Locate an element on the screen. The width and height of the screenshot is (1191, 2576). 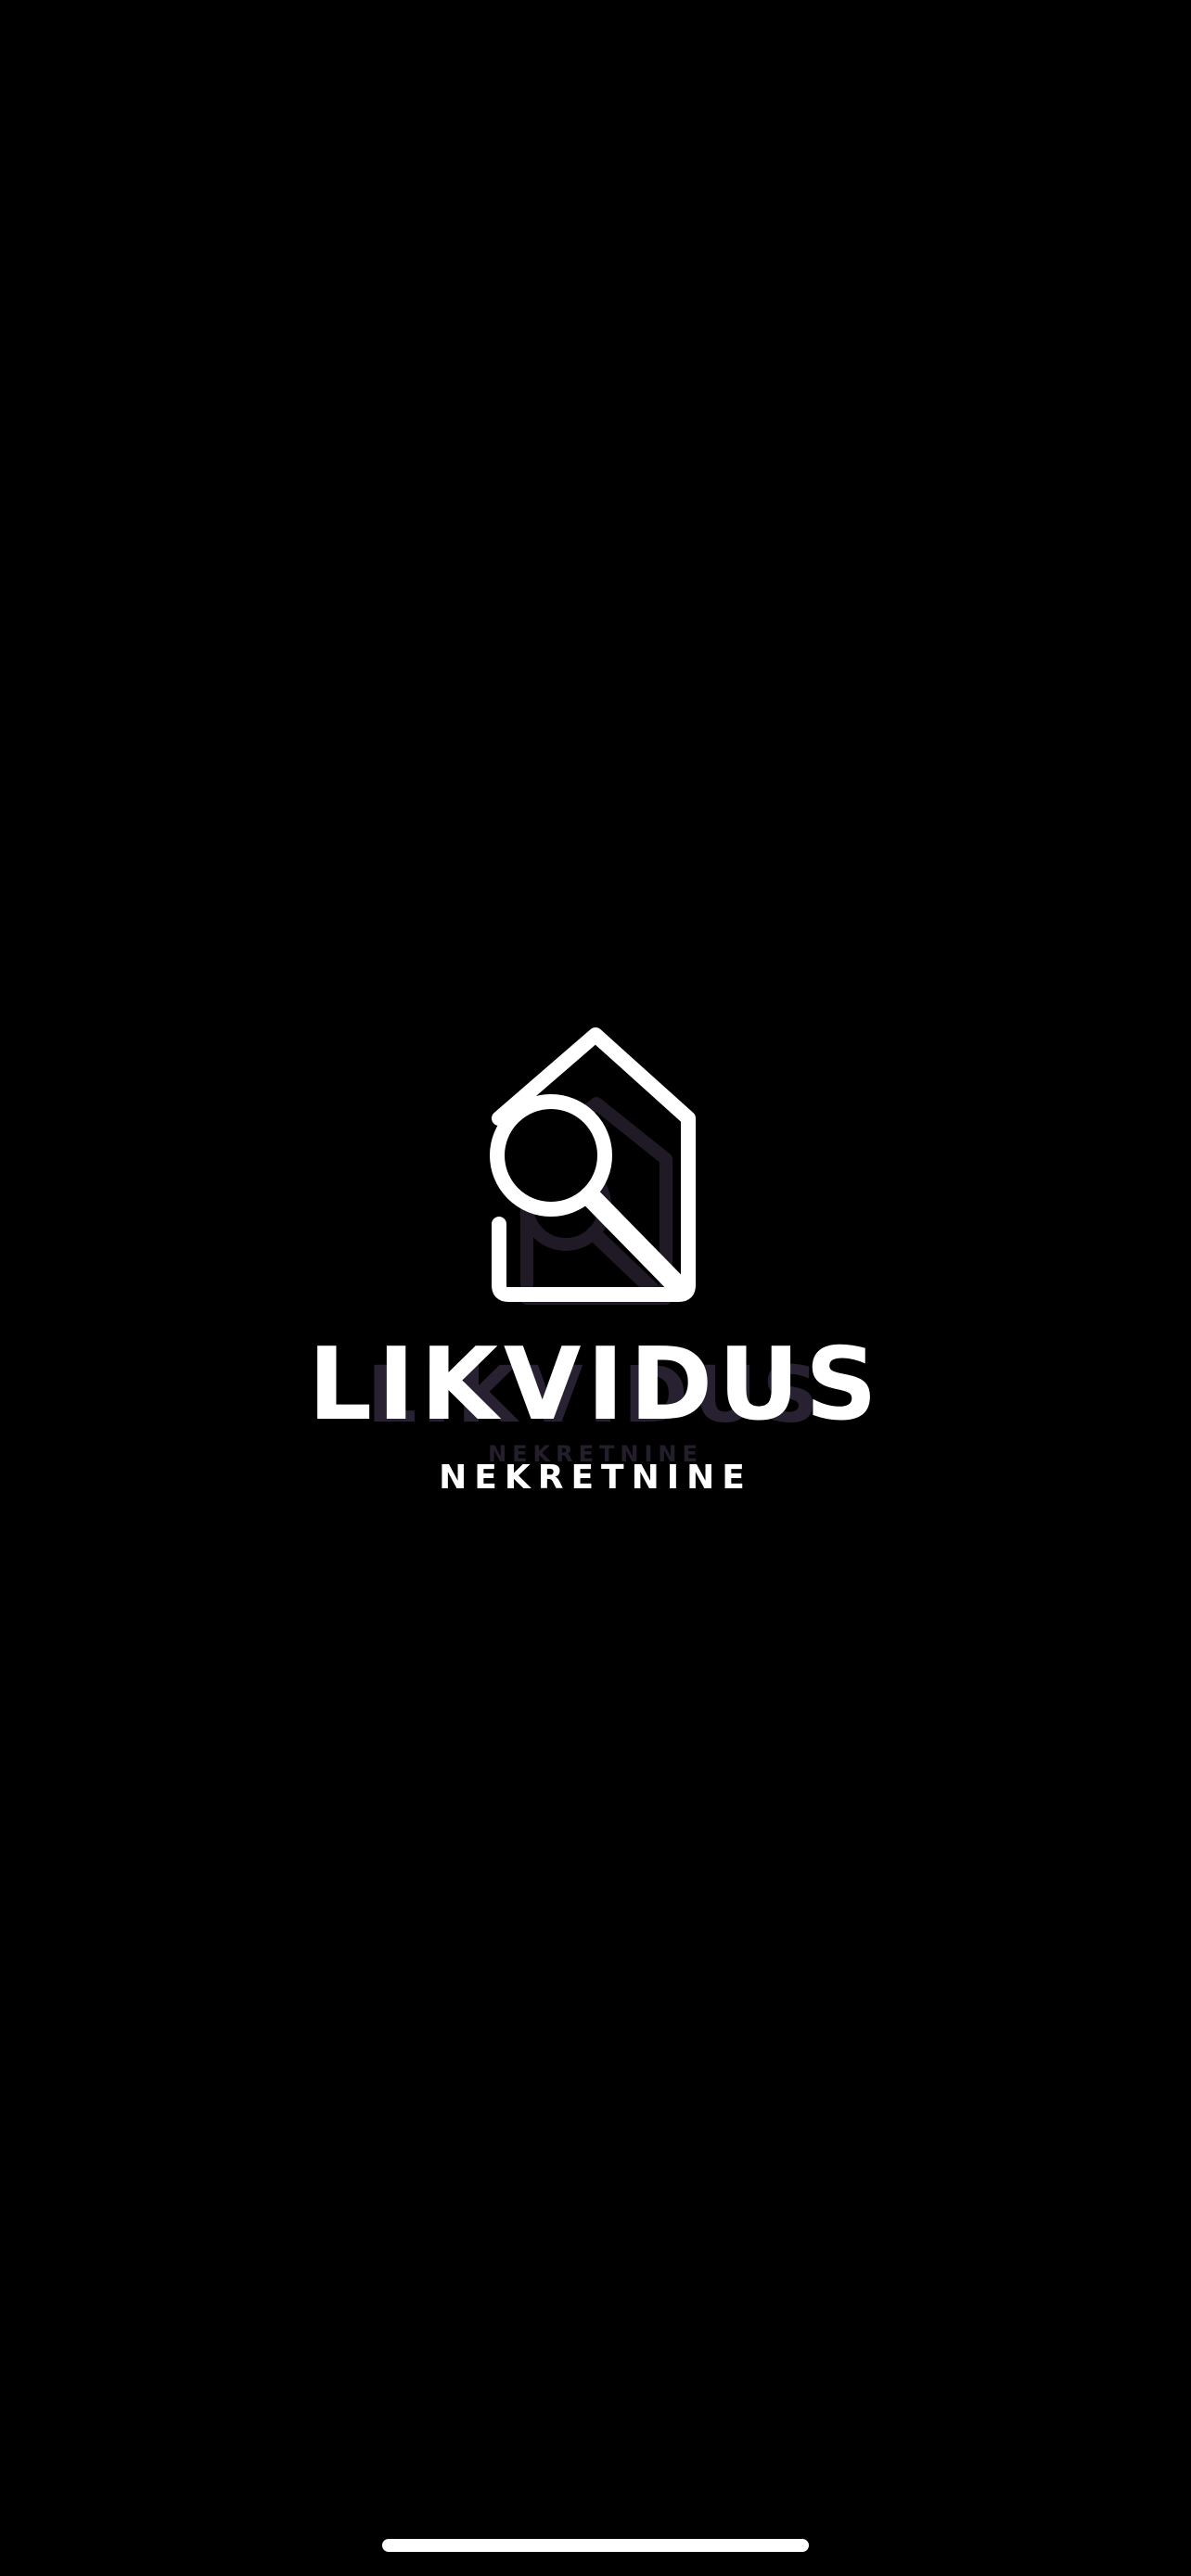
house-magnifier-icon is located at coordinates (593, 1164).